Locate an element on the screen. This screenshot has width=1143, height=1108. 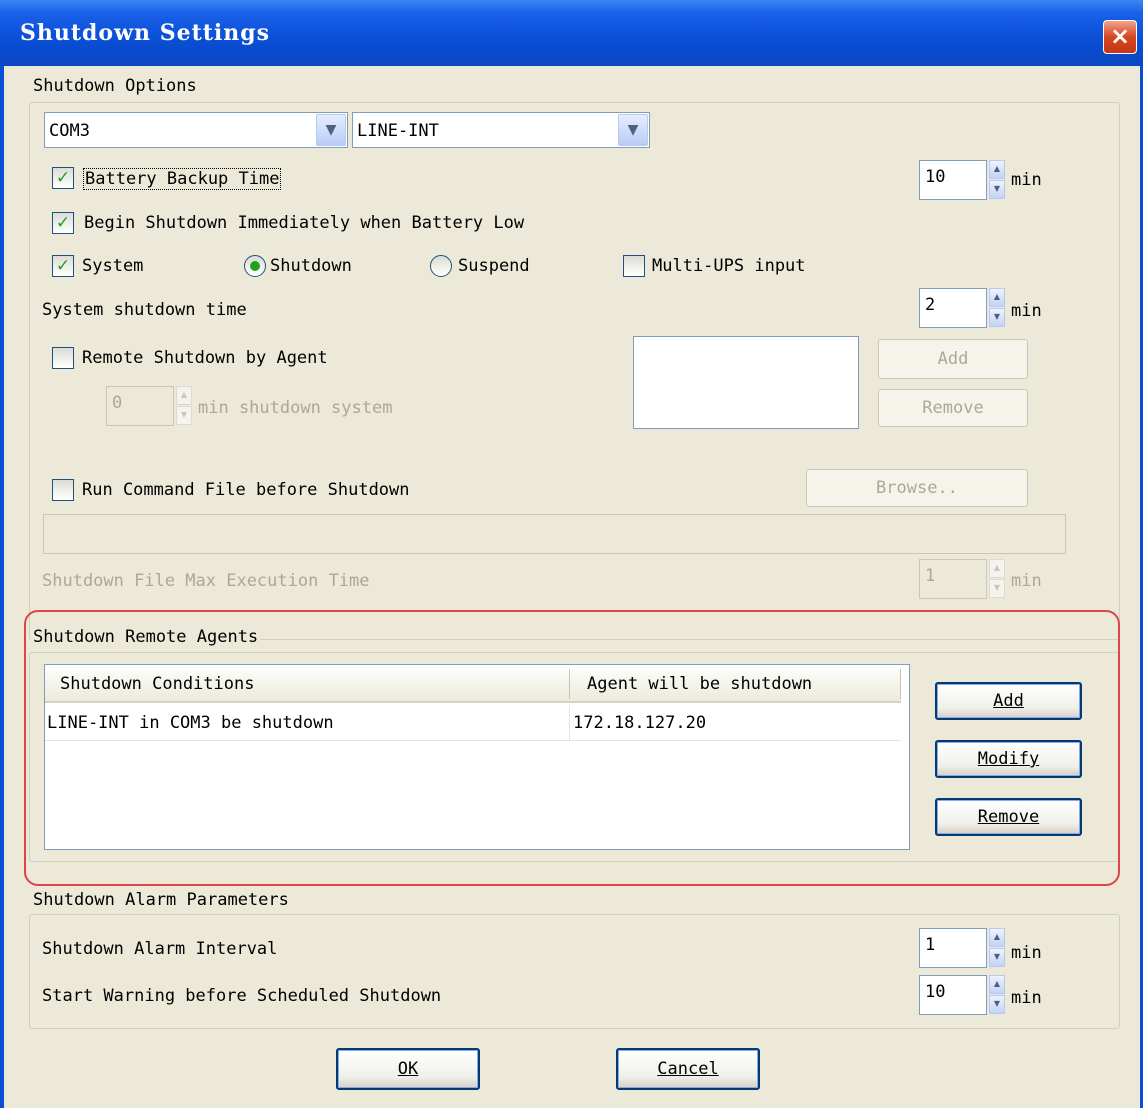
remote-agent-label: Remote Shutdown by Agent is located at coordinates (205, 358).